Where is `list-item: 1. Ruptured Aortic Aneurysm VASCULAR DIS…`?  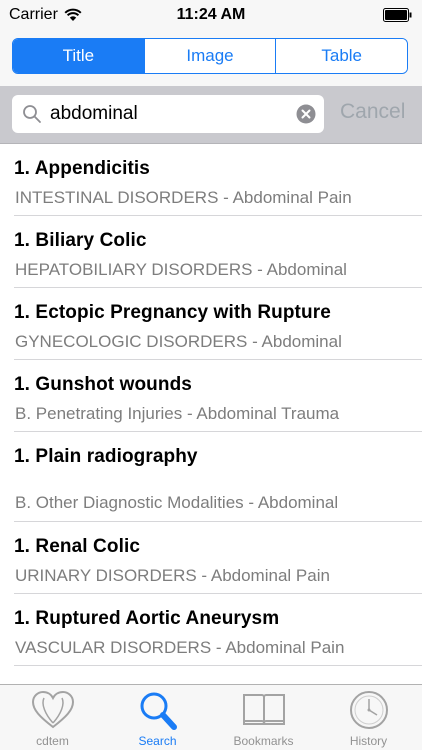
list-item: 1. Ruptured Aortic Aneurysm VASCULAR DIS… is located at coordinates (211, 630).